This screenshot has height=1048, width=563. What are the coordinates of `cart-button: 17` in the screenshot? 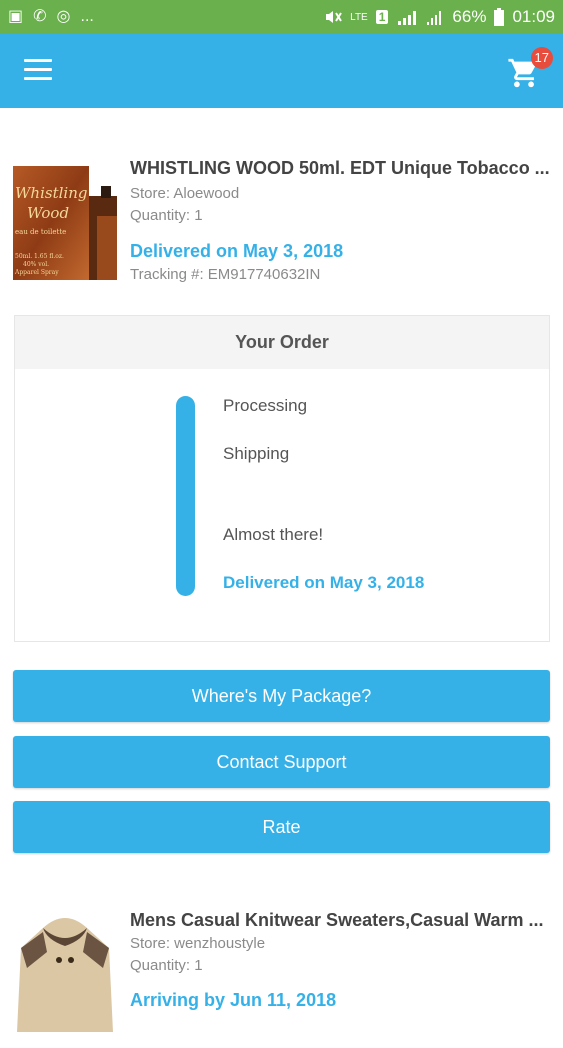 It's located at (530, 68).